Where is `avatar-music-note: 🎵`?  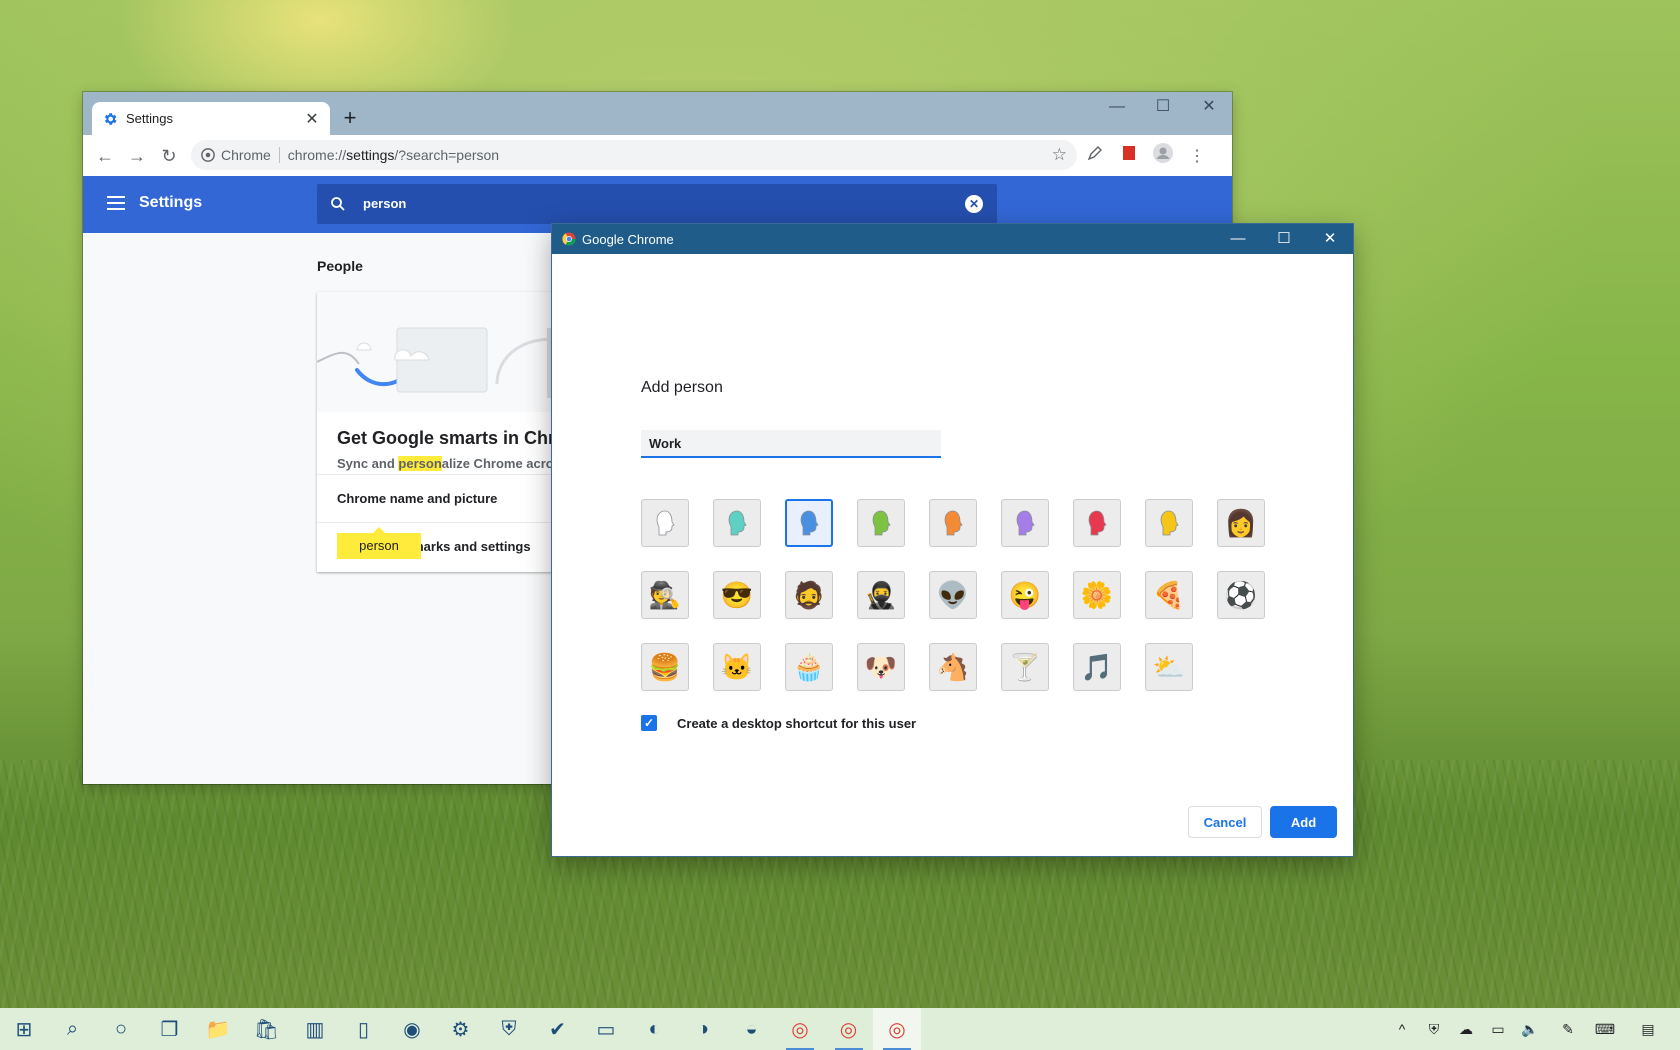 avatar-music-note: 🎵 is located at coordinates (1097, 667).